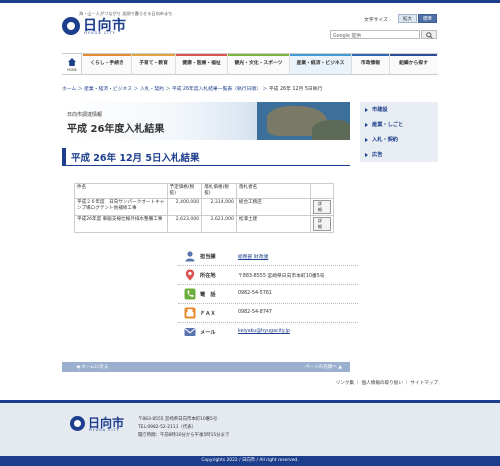 Image resolution: width=500 pixels, height=466 pixels. What do you see at coordinates (281, 276) in the screenshot?
I see `contact-address-value: 〒883-8555 宮崎県日向市本町10番5号` at bounding box center [281, 276].